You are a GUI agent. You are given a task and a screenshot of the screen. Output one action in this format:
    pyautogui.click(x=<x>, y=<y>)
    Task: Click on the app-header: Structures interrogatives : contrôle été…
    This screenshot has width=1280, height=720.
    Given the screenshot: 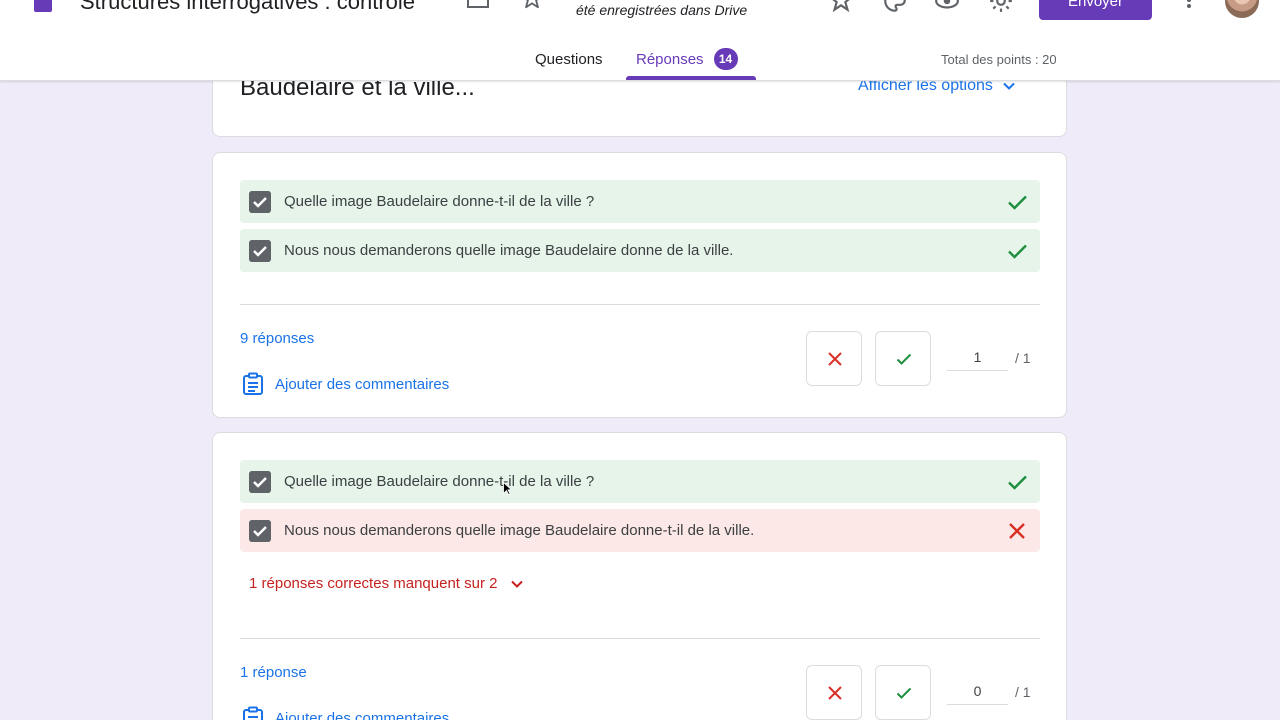 What is the action you would take?
    pyautogui.click(x=640, y=40)
    